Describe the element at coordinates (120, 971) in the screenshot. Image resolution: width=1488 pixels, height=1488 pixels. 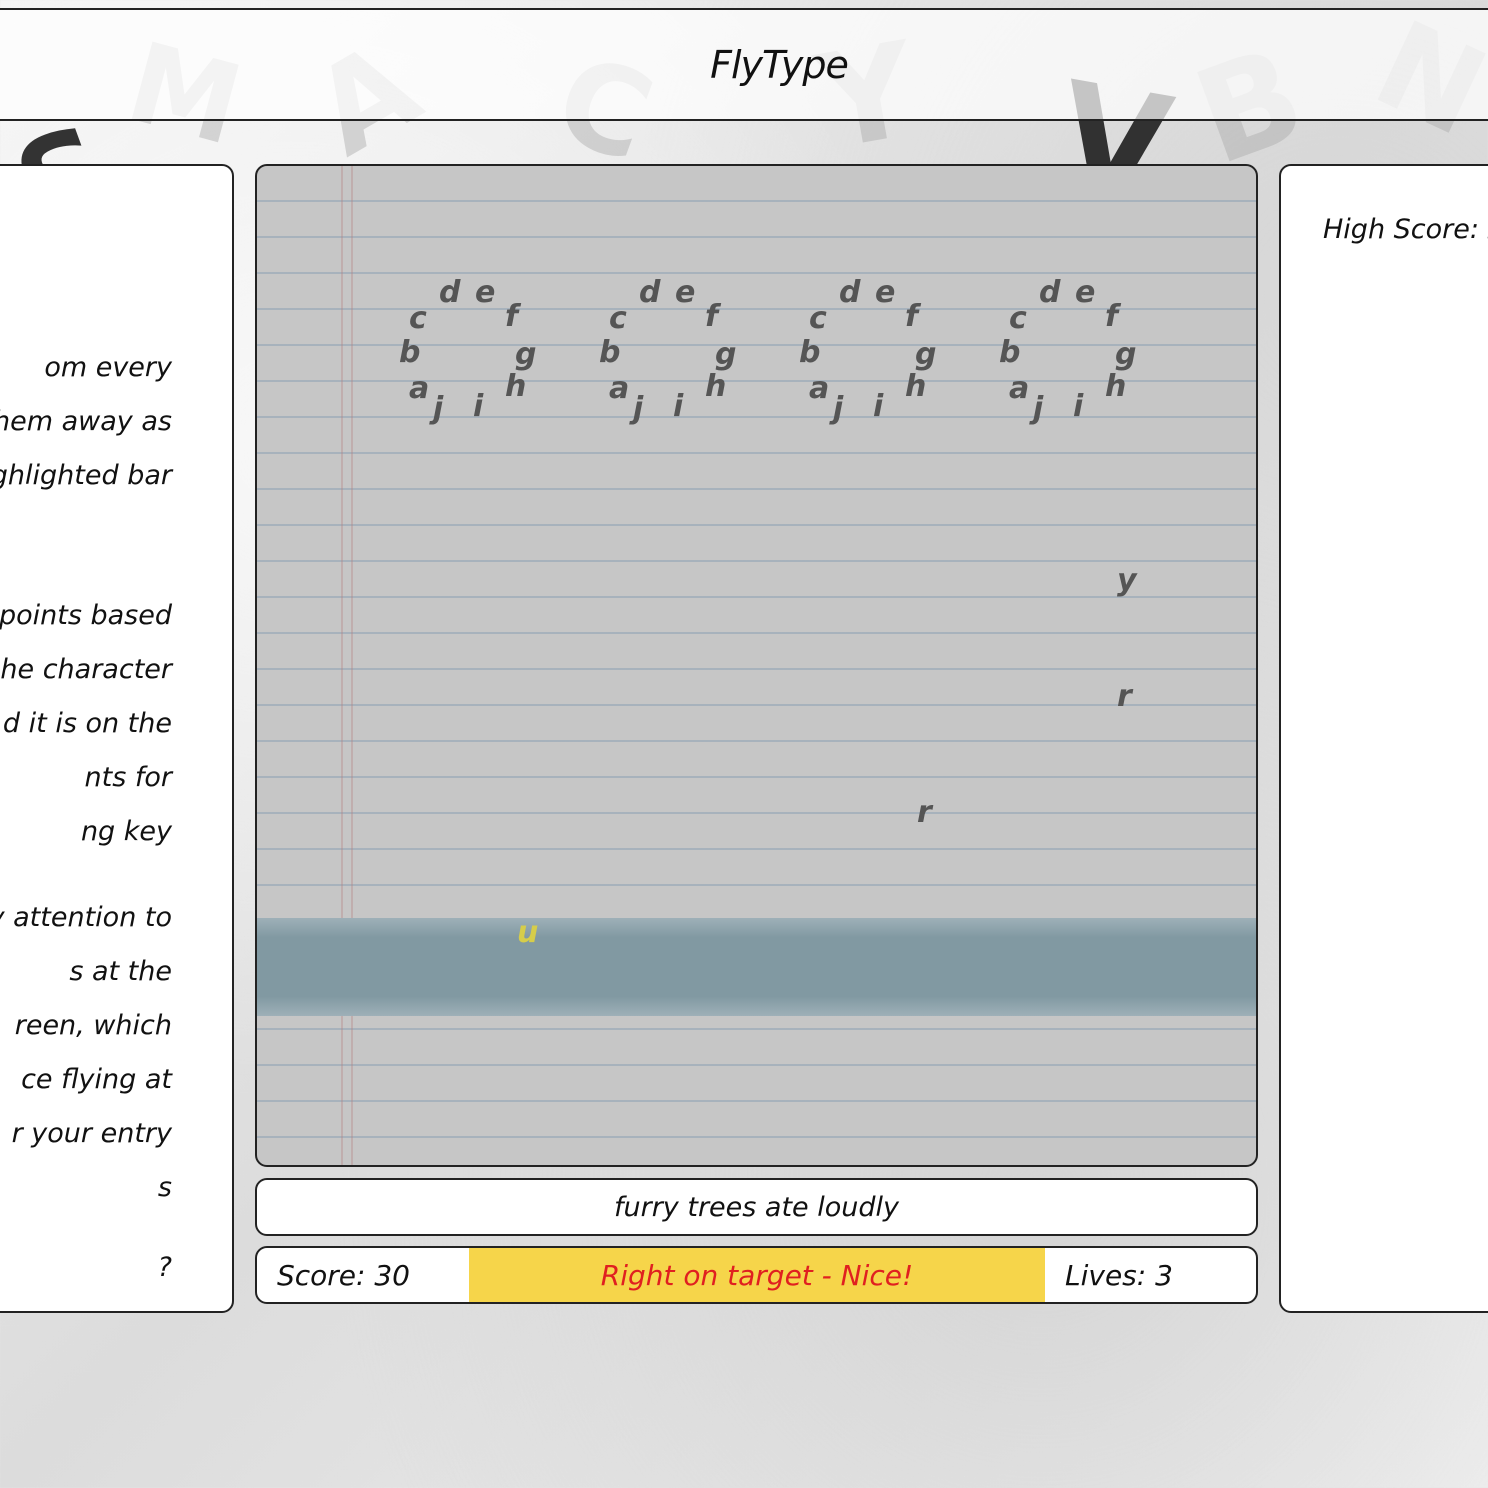
I see `instructions-line: s at the` at that location.